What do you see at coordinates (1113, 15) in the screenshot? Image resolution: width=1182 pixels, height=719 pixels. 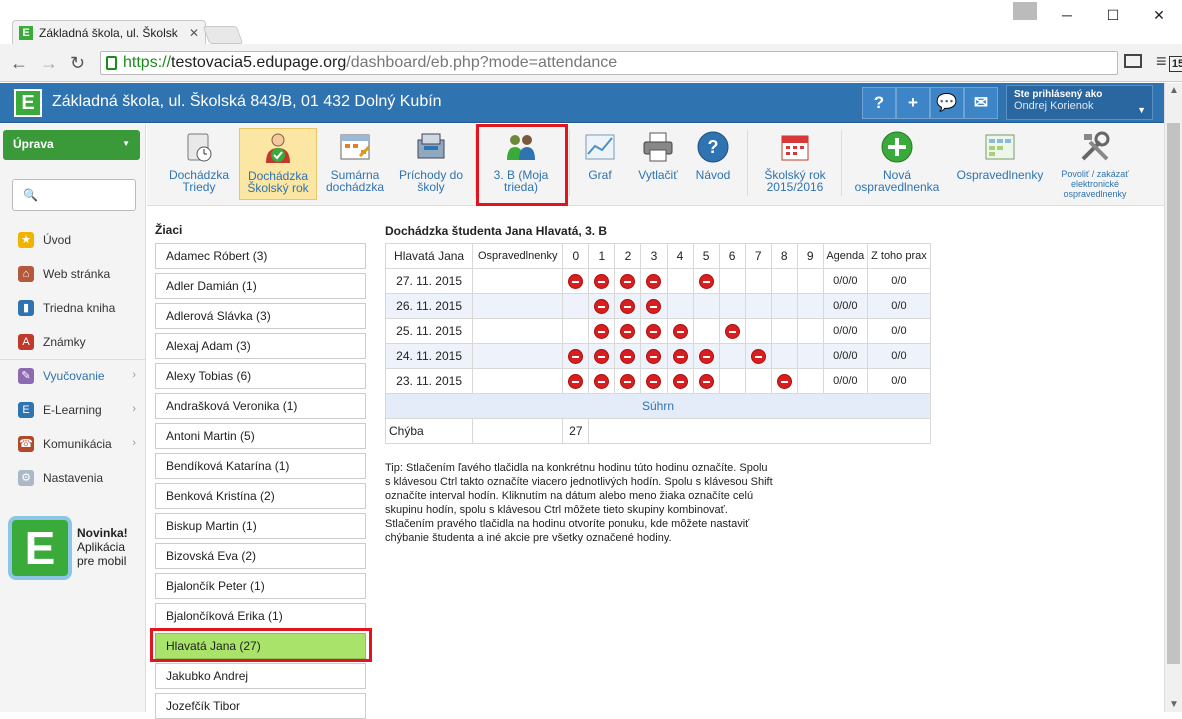 I see `maximize-icon: ☐` at bounding box center [1113, 15].